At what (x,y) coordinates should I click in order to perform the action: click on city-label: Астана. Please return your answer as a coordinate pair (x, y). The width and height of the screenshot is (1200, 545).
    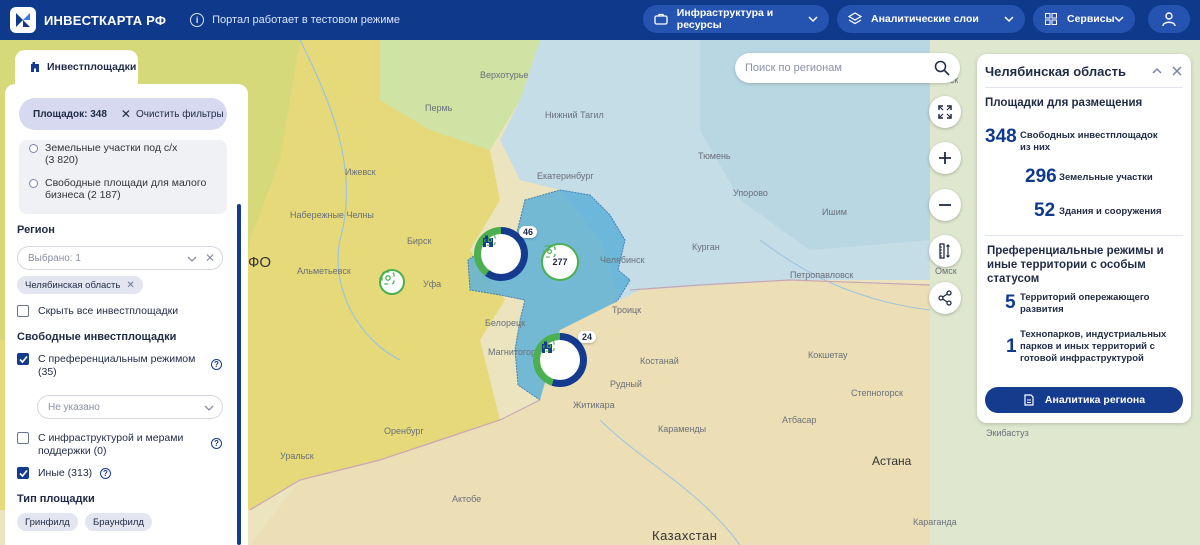
    Looking at the image, I should click on (892, 461).